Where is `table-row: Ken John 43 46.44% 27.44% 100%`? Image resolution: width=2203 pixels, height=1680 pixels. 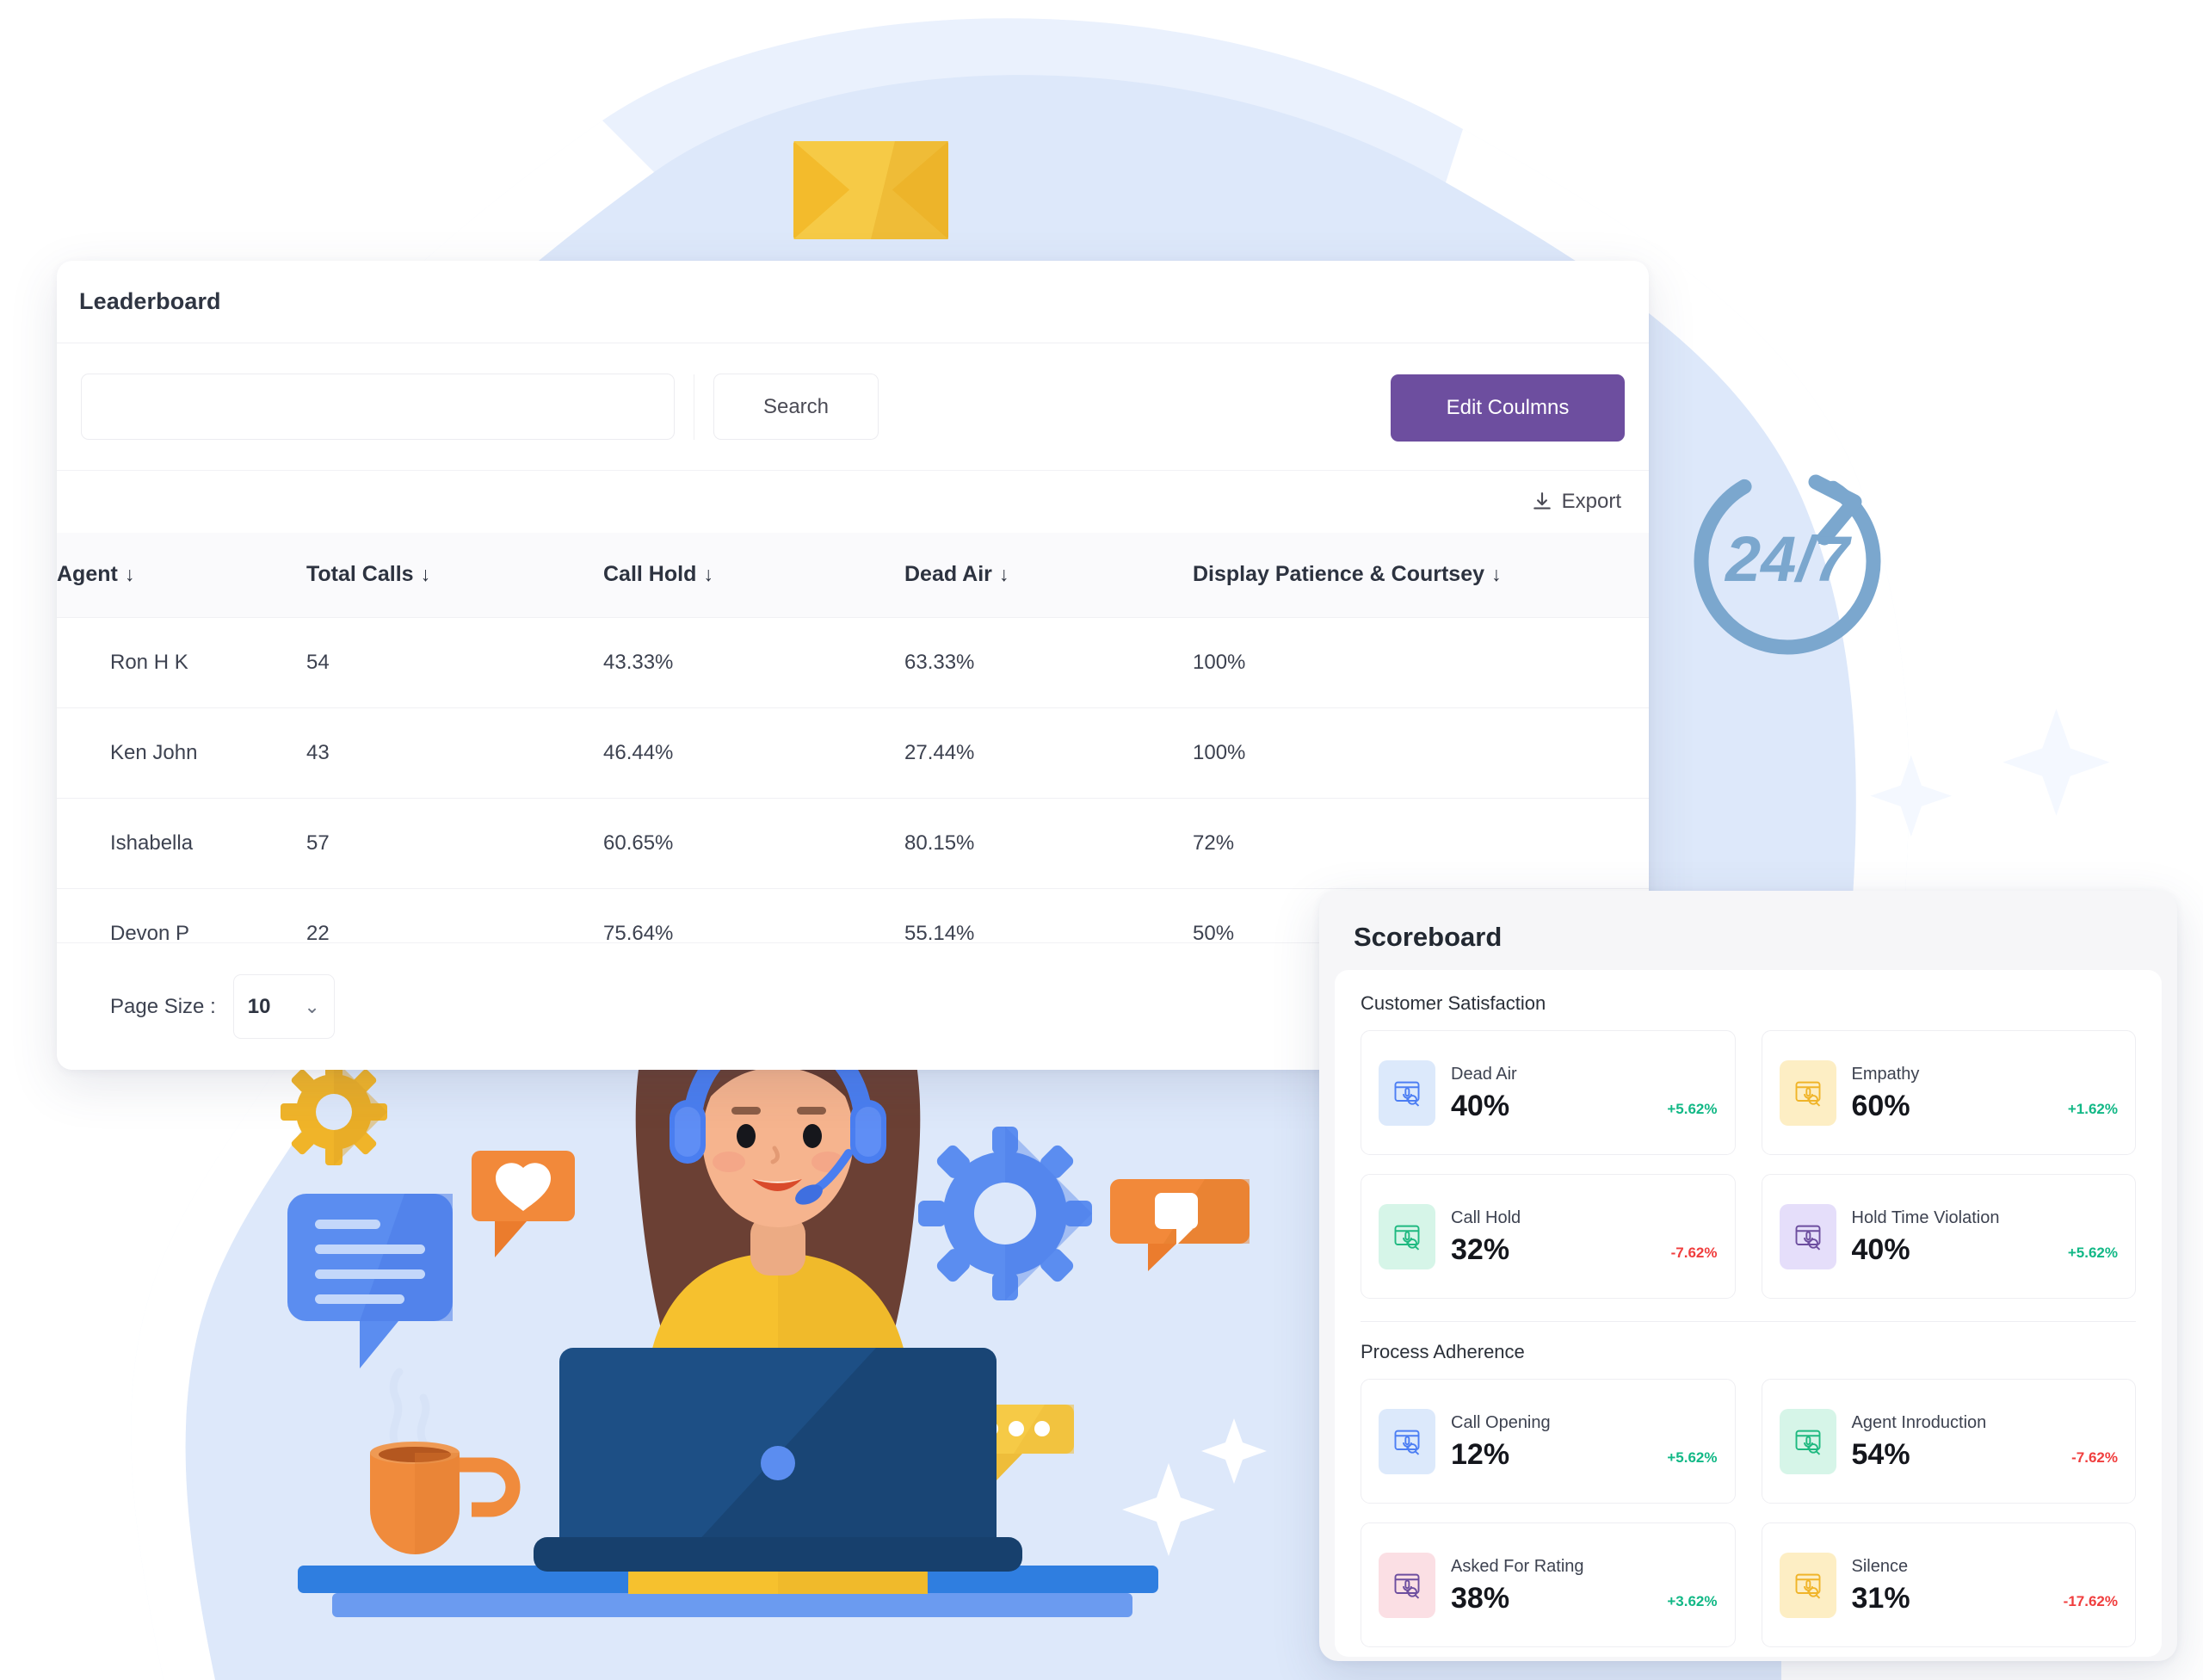 table-row: Ken John 43 46.44% 27.44% 100% is located at coordinates (853, 752).